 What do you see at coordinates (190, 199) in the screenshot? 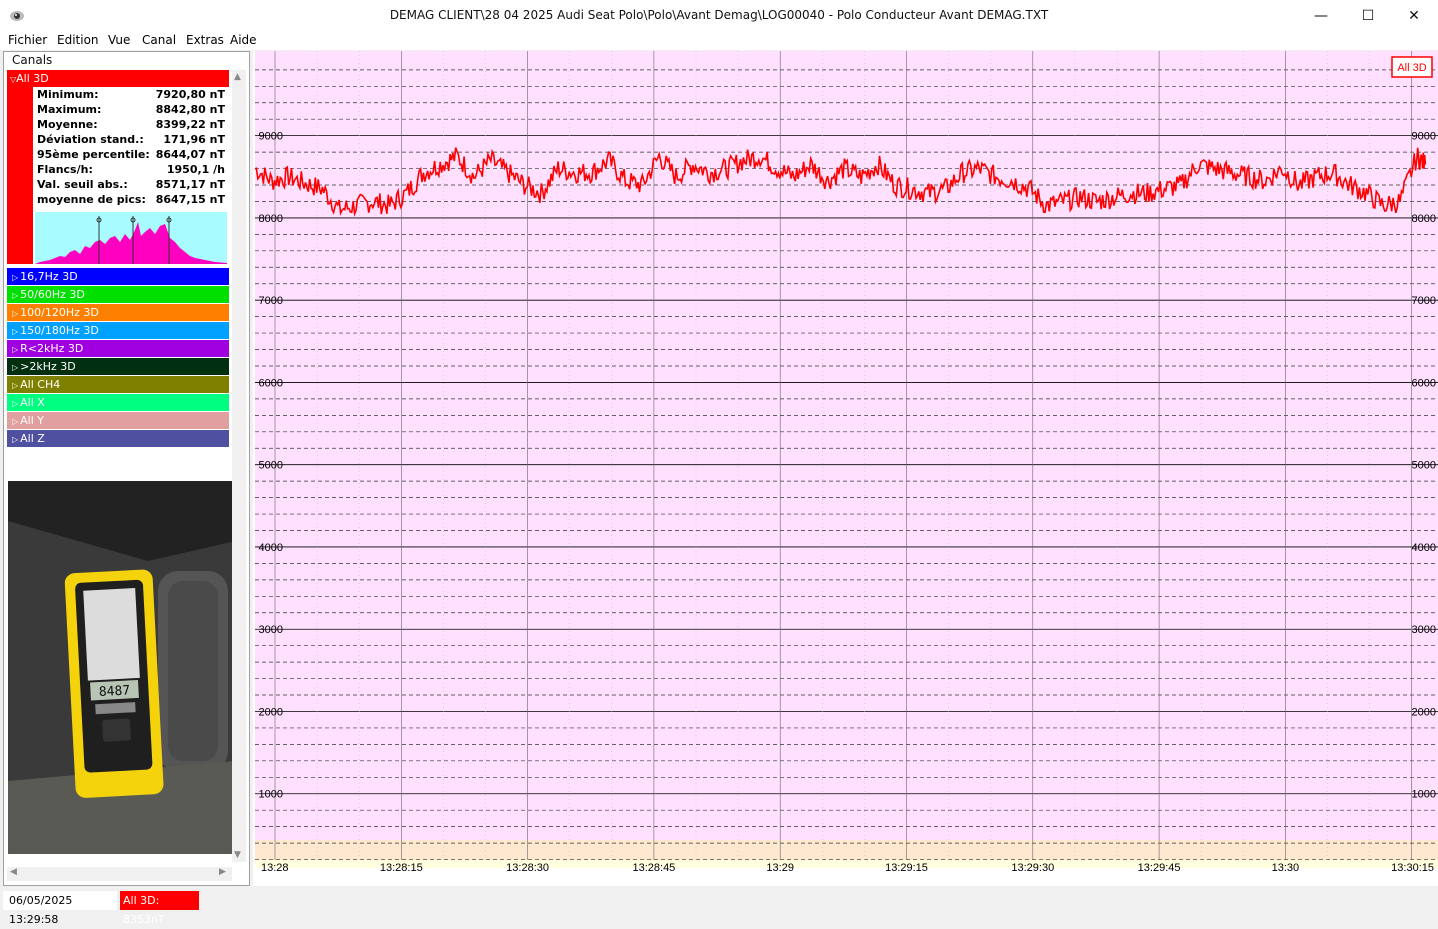
I see `stat-value: 8647,15 nT` at bounding box center [190, 199].